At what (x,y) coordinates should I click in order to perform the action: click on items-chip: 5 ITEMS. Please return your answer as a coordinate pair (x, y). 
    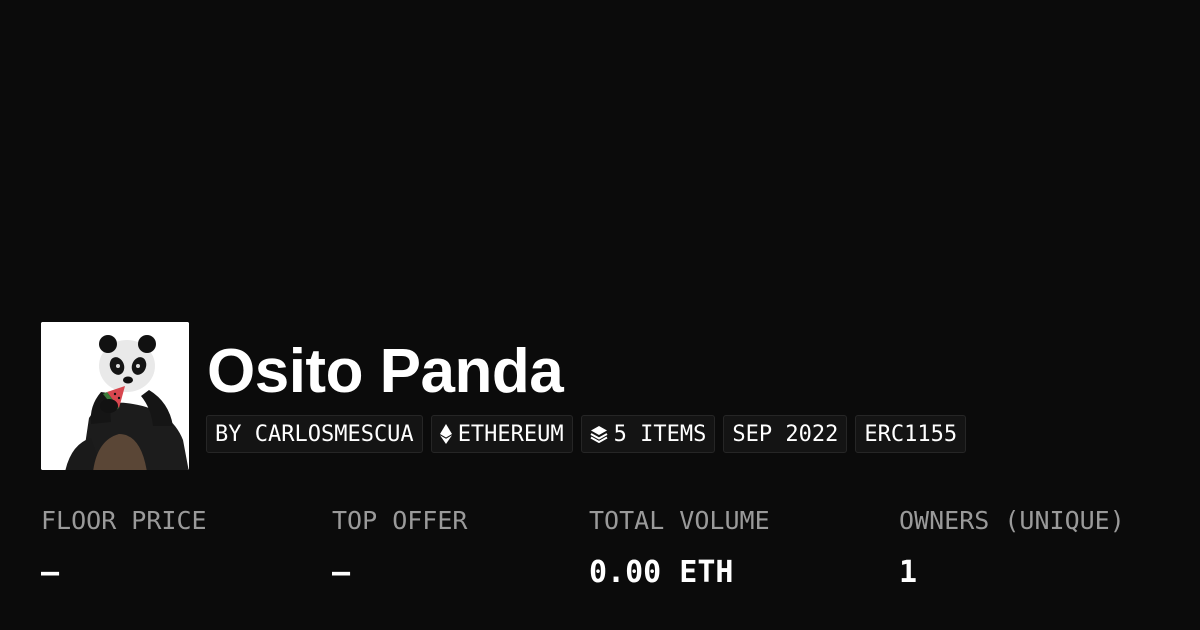
    Looking at the image, I should click on (648, 434).